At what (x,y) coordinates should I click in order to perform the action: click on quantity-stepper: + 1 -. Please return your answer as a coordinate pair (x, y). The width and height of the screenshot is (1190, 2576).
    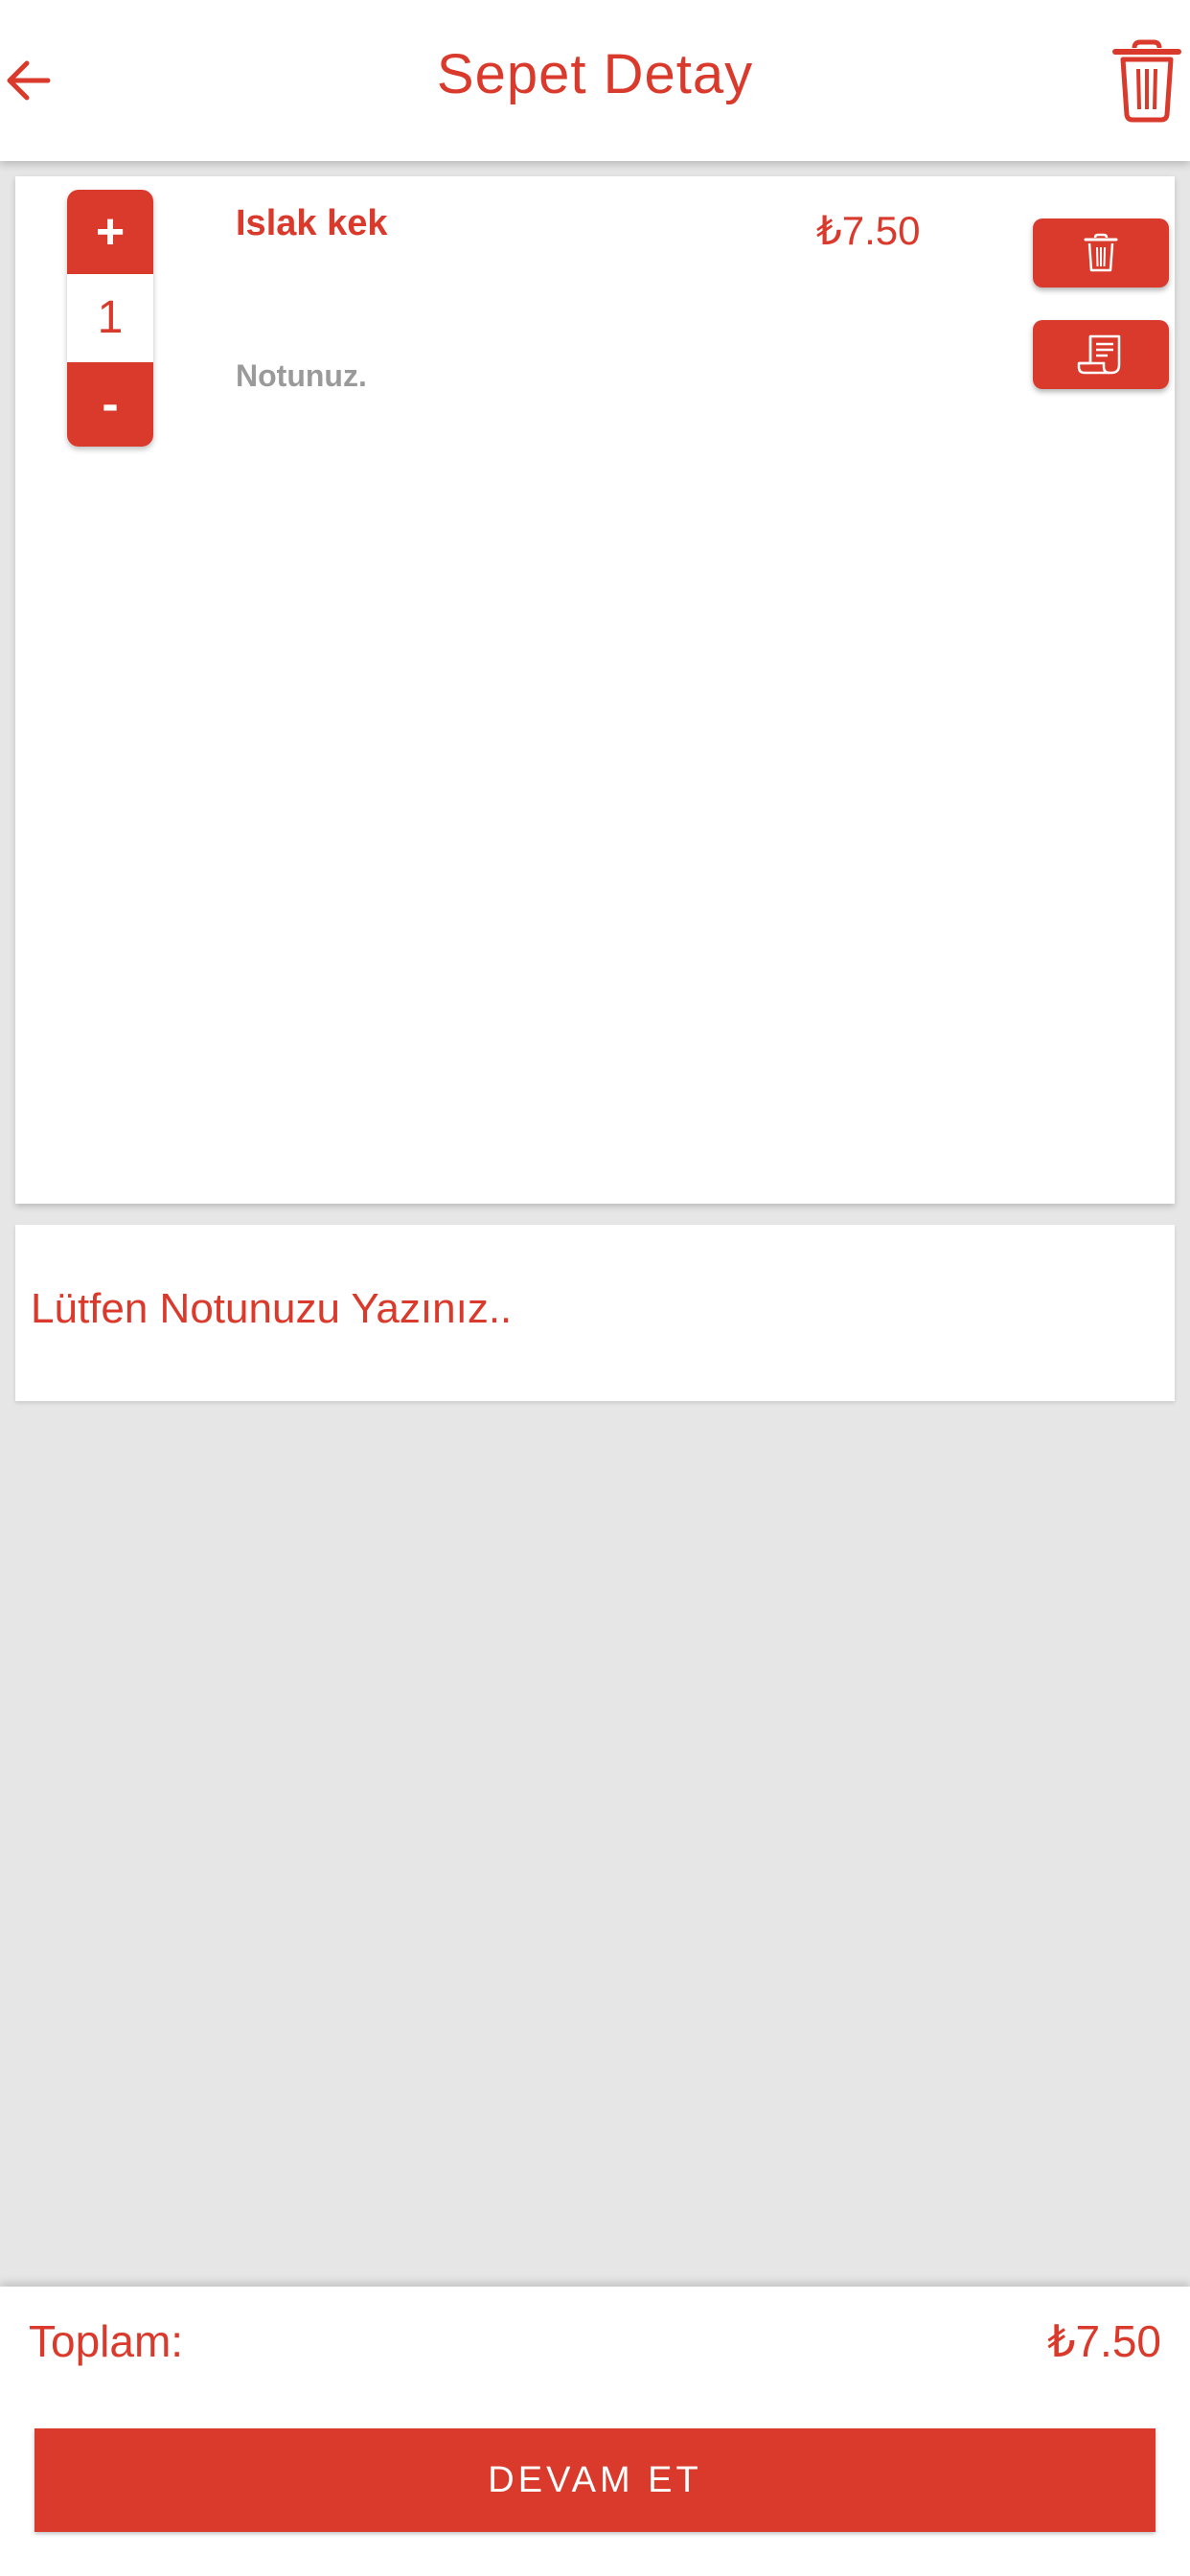
    Looking at the image, I should click on (110, 318).